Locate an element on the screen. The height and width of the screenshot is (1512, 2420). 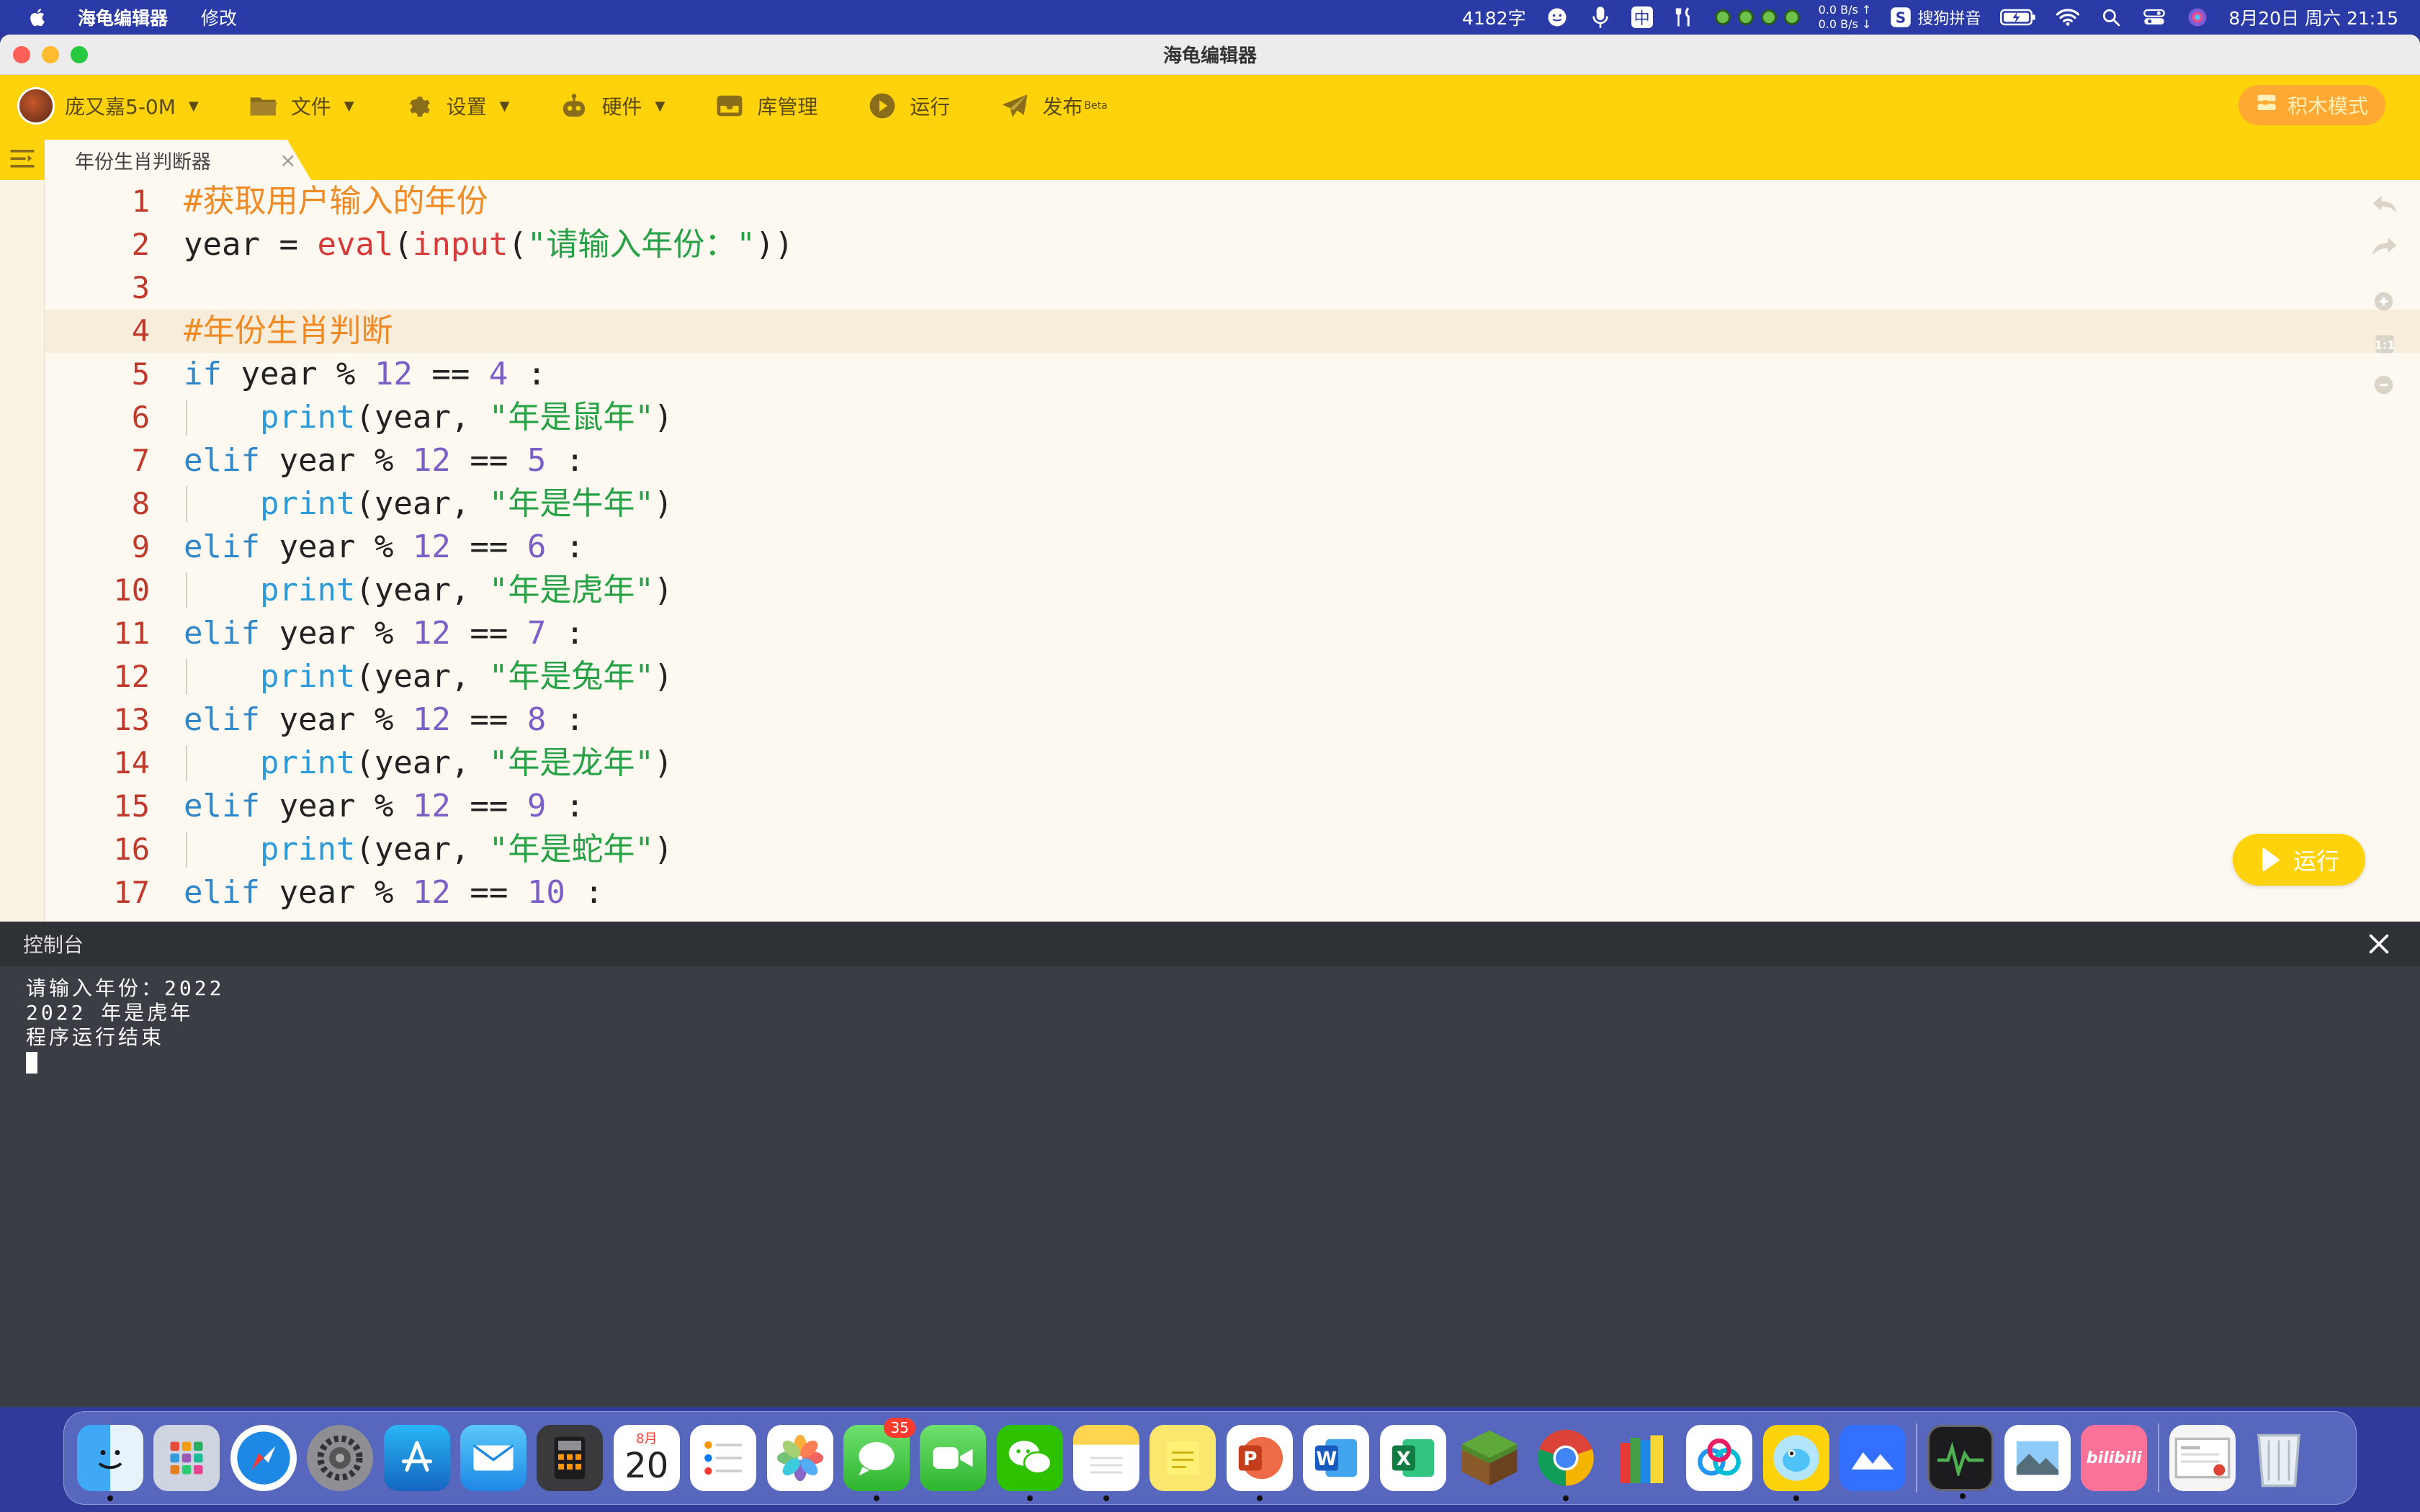
chrome-icon is located at coordinates (1566, 1463).